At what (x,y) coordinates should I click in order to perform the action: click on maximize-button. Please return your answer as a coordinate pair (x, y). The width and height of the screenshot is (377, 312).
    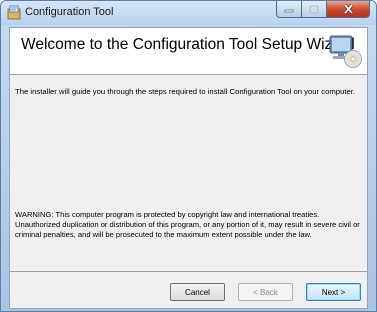
    Looking at the image, I should click on (314, 9).